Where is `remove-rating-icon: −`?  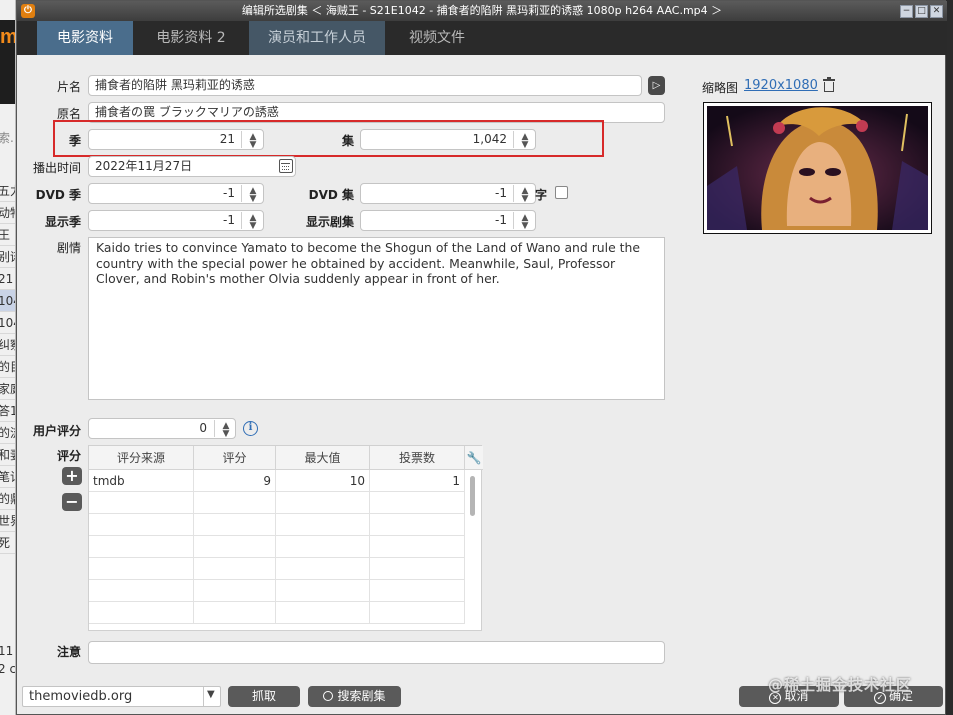
remove-rating-icon: − is located at coordinates (72, 502).